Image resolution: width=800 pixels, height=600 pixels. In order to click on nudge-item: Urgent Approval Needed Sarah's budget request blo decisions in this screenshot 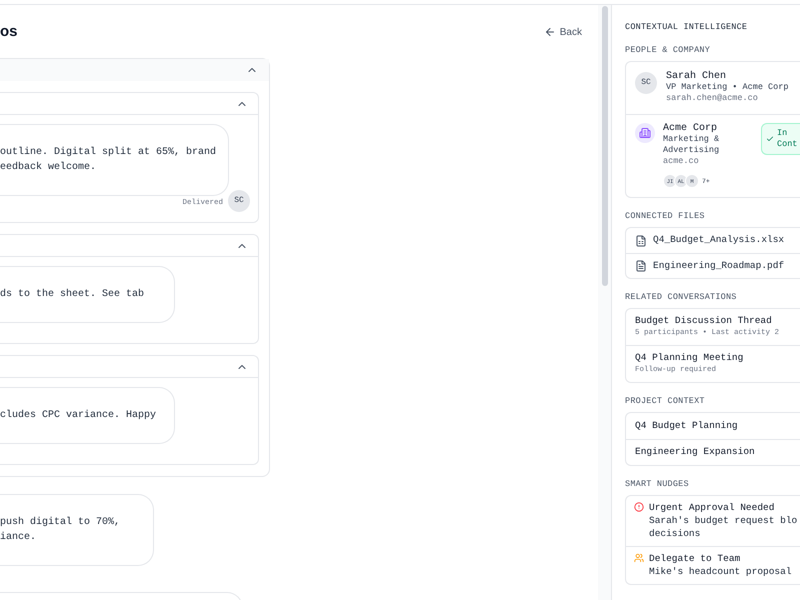, I will do `click(713, 521)`.